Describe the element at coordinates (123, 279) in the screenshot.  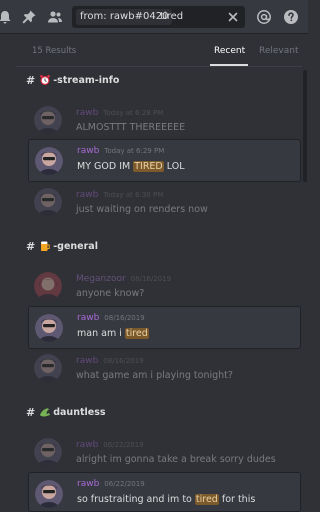
I see `message-author: Meganzoor 08/16/2019` at that location.